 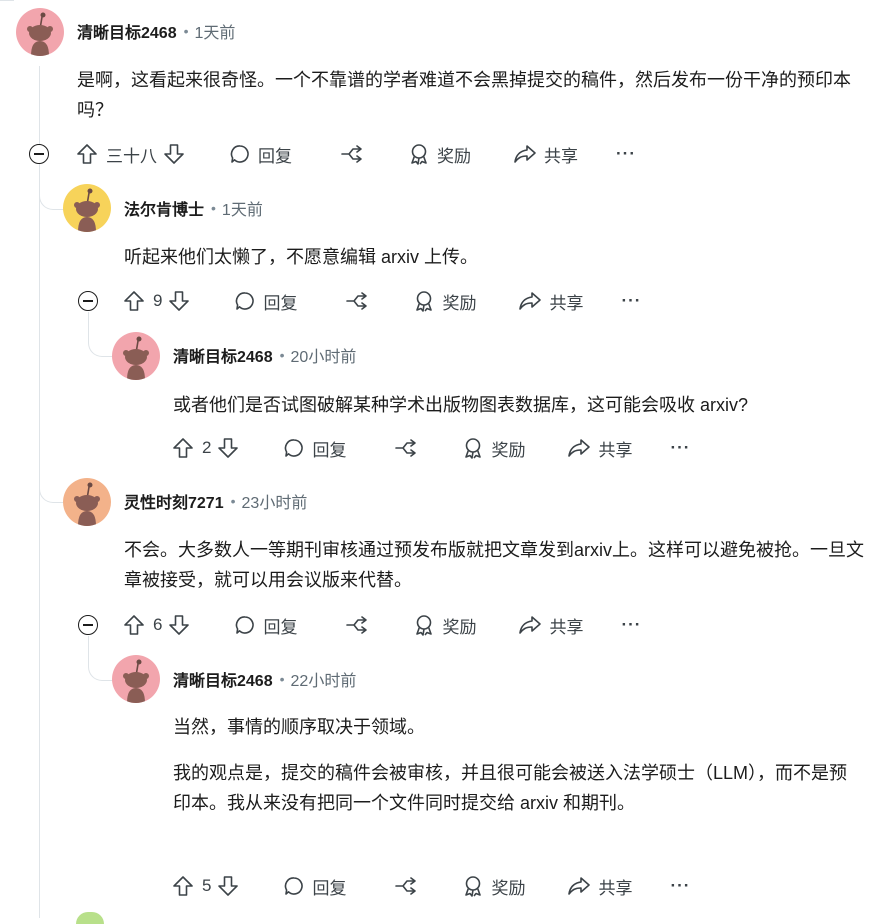 I want to click on comment-meta: 法尔肯博士 • 1天前, so click(x=193, y=208).